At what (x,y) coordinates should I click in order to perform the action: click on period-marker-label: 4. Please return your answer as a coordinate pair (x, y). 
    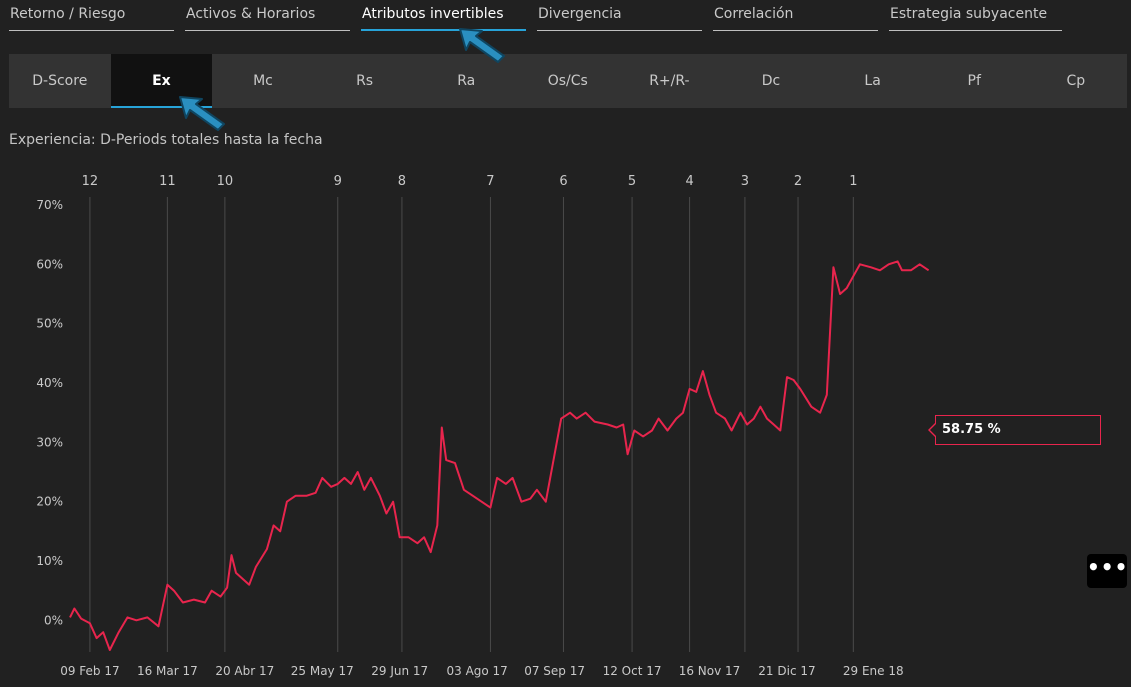
    Looking at the image, I should click on (689, 181).